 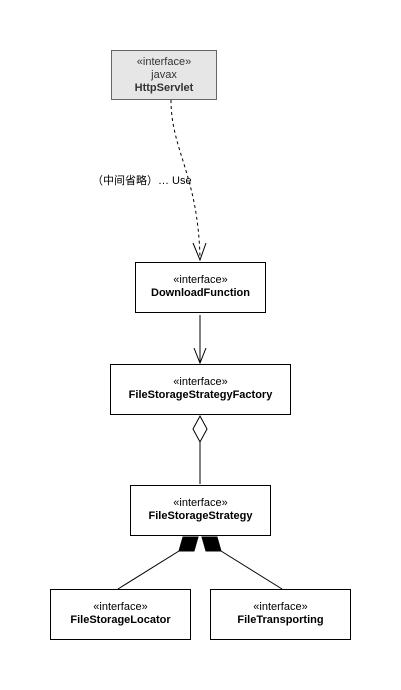 I want to click on class-name: FileTransporting, so click(x=280, y=620).